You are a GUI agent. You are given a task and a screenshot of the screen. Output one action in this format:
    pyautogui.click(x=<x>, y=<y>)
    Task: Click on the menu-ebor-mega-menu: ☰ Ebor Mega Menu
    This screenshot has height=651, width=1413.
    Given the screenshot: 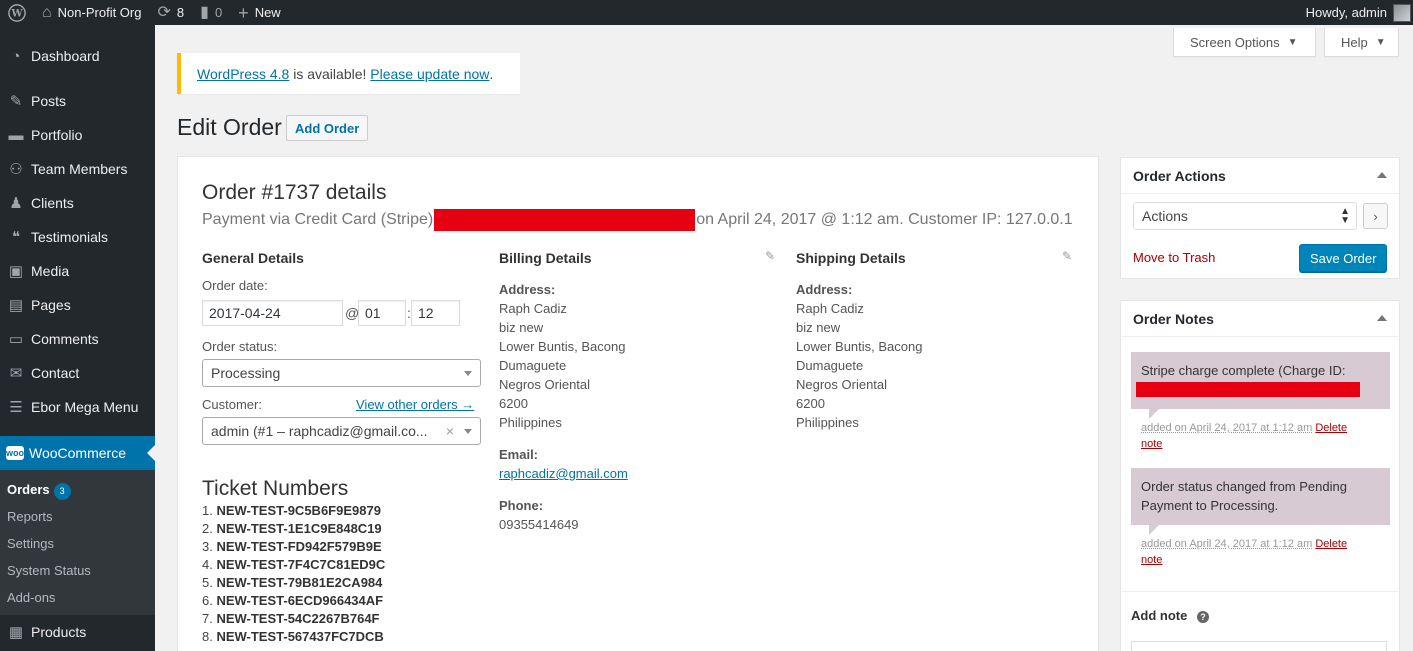 What is the action you would take?
    pyautogui.click(x=77, y=407)
    